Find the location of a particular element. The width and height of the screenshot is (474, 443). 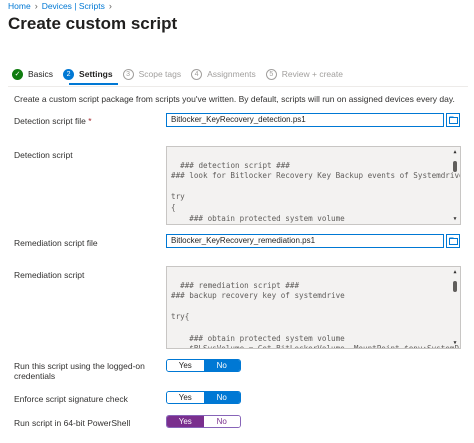

detection-file-input: Bitlocker_KeyRecovery_detection.ps1 is located at coordinates (305, 120).